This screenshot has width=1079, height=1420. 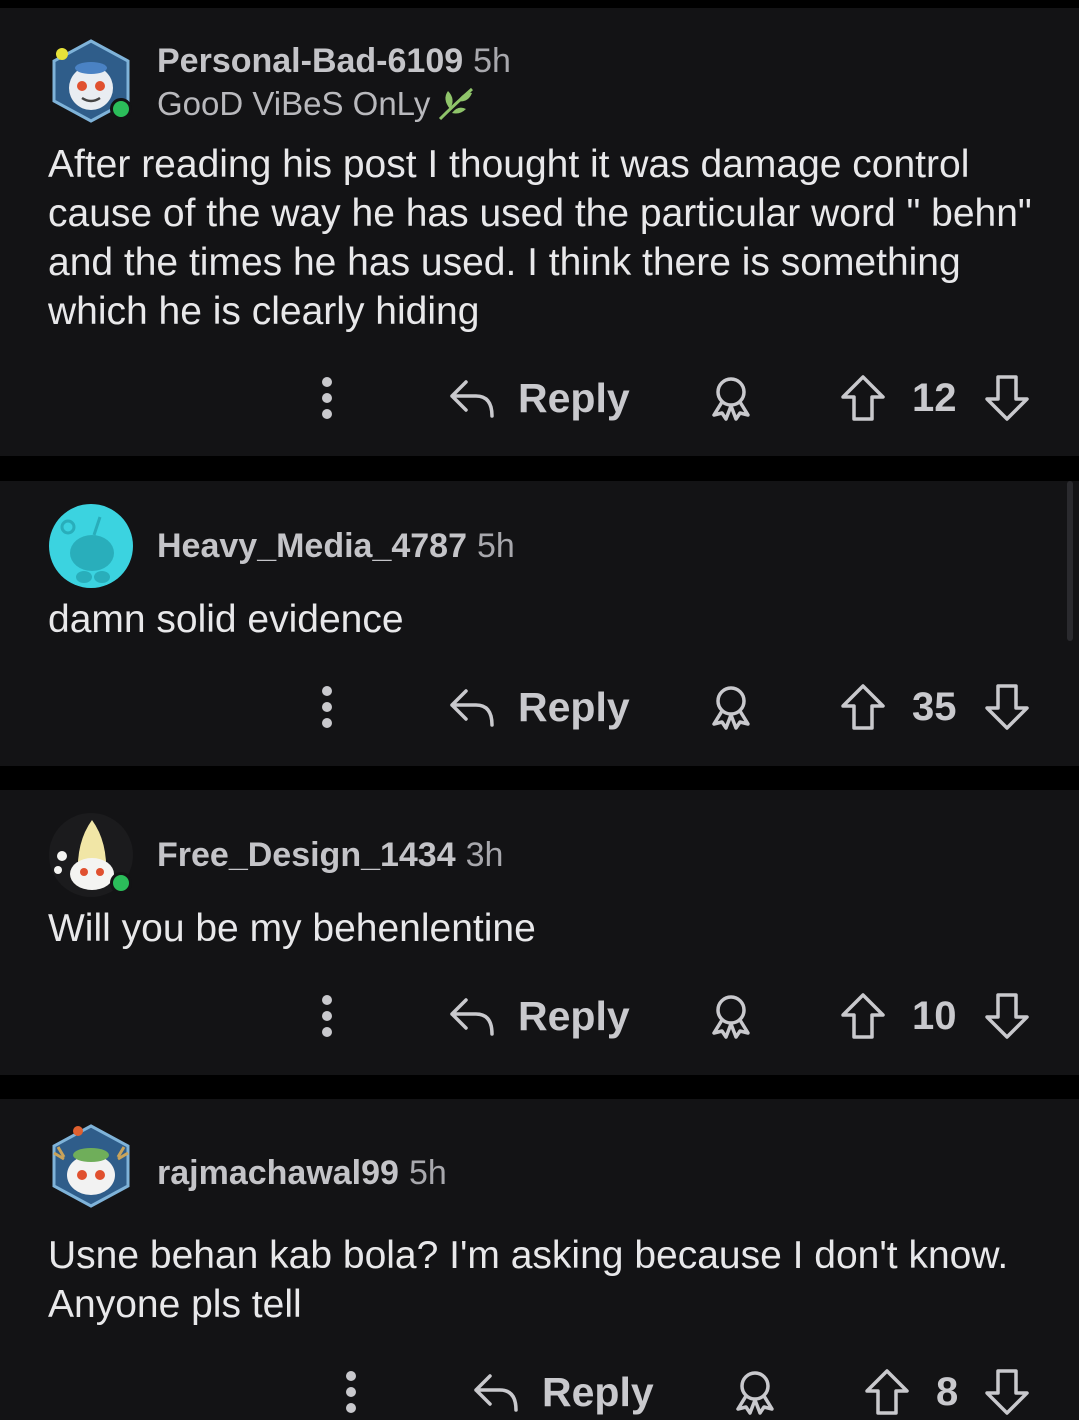 I want to click on comment-meta: Personal-Bad-6109 5h, so click(x=334, y=61).